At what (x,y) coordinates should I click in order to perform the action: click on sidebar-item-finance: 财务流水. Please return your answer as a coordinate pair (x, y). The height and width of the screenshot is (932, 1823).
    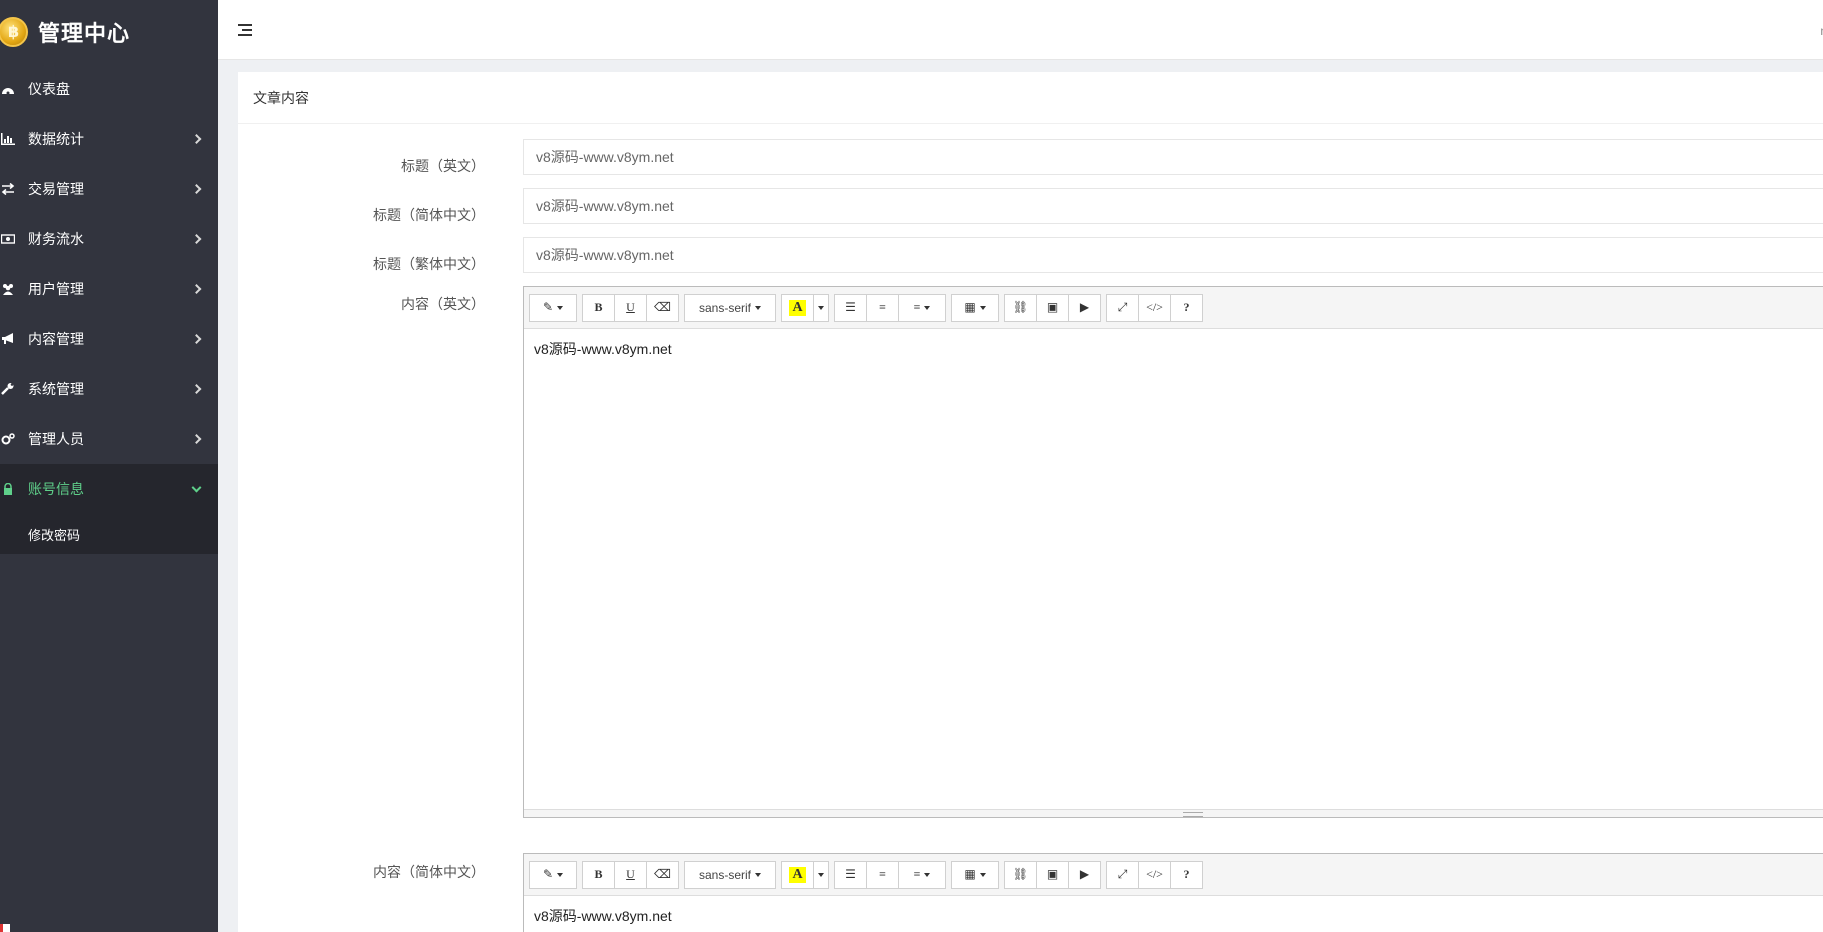
    Looking at the image, I should click on (109, 239).